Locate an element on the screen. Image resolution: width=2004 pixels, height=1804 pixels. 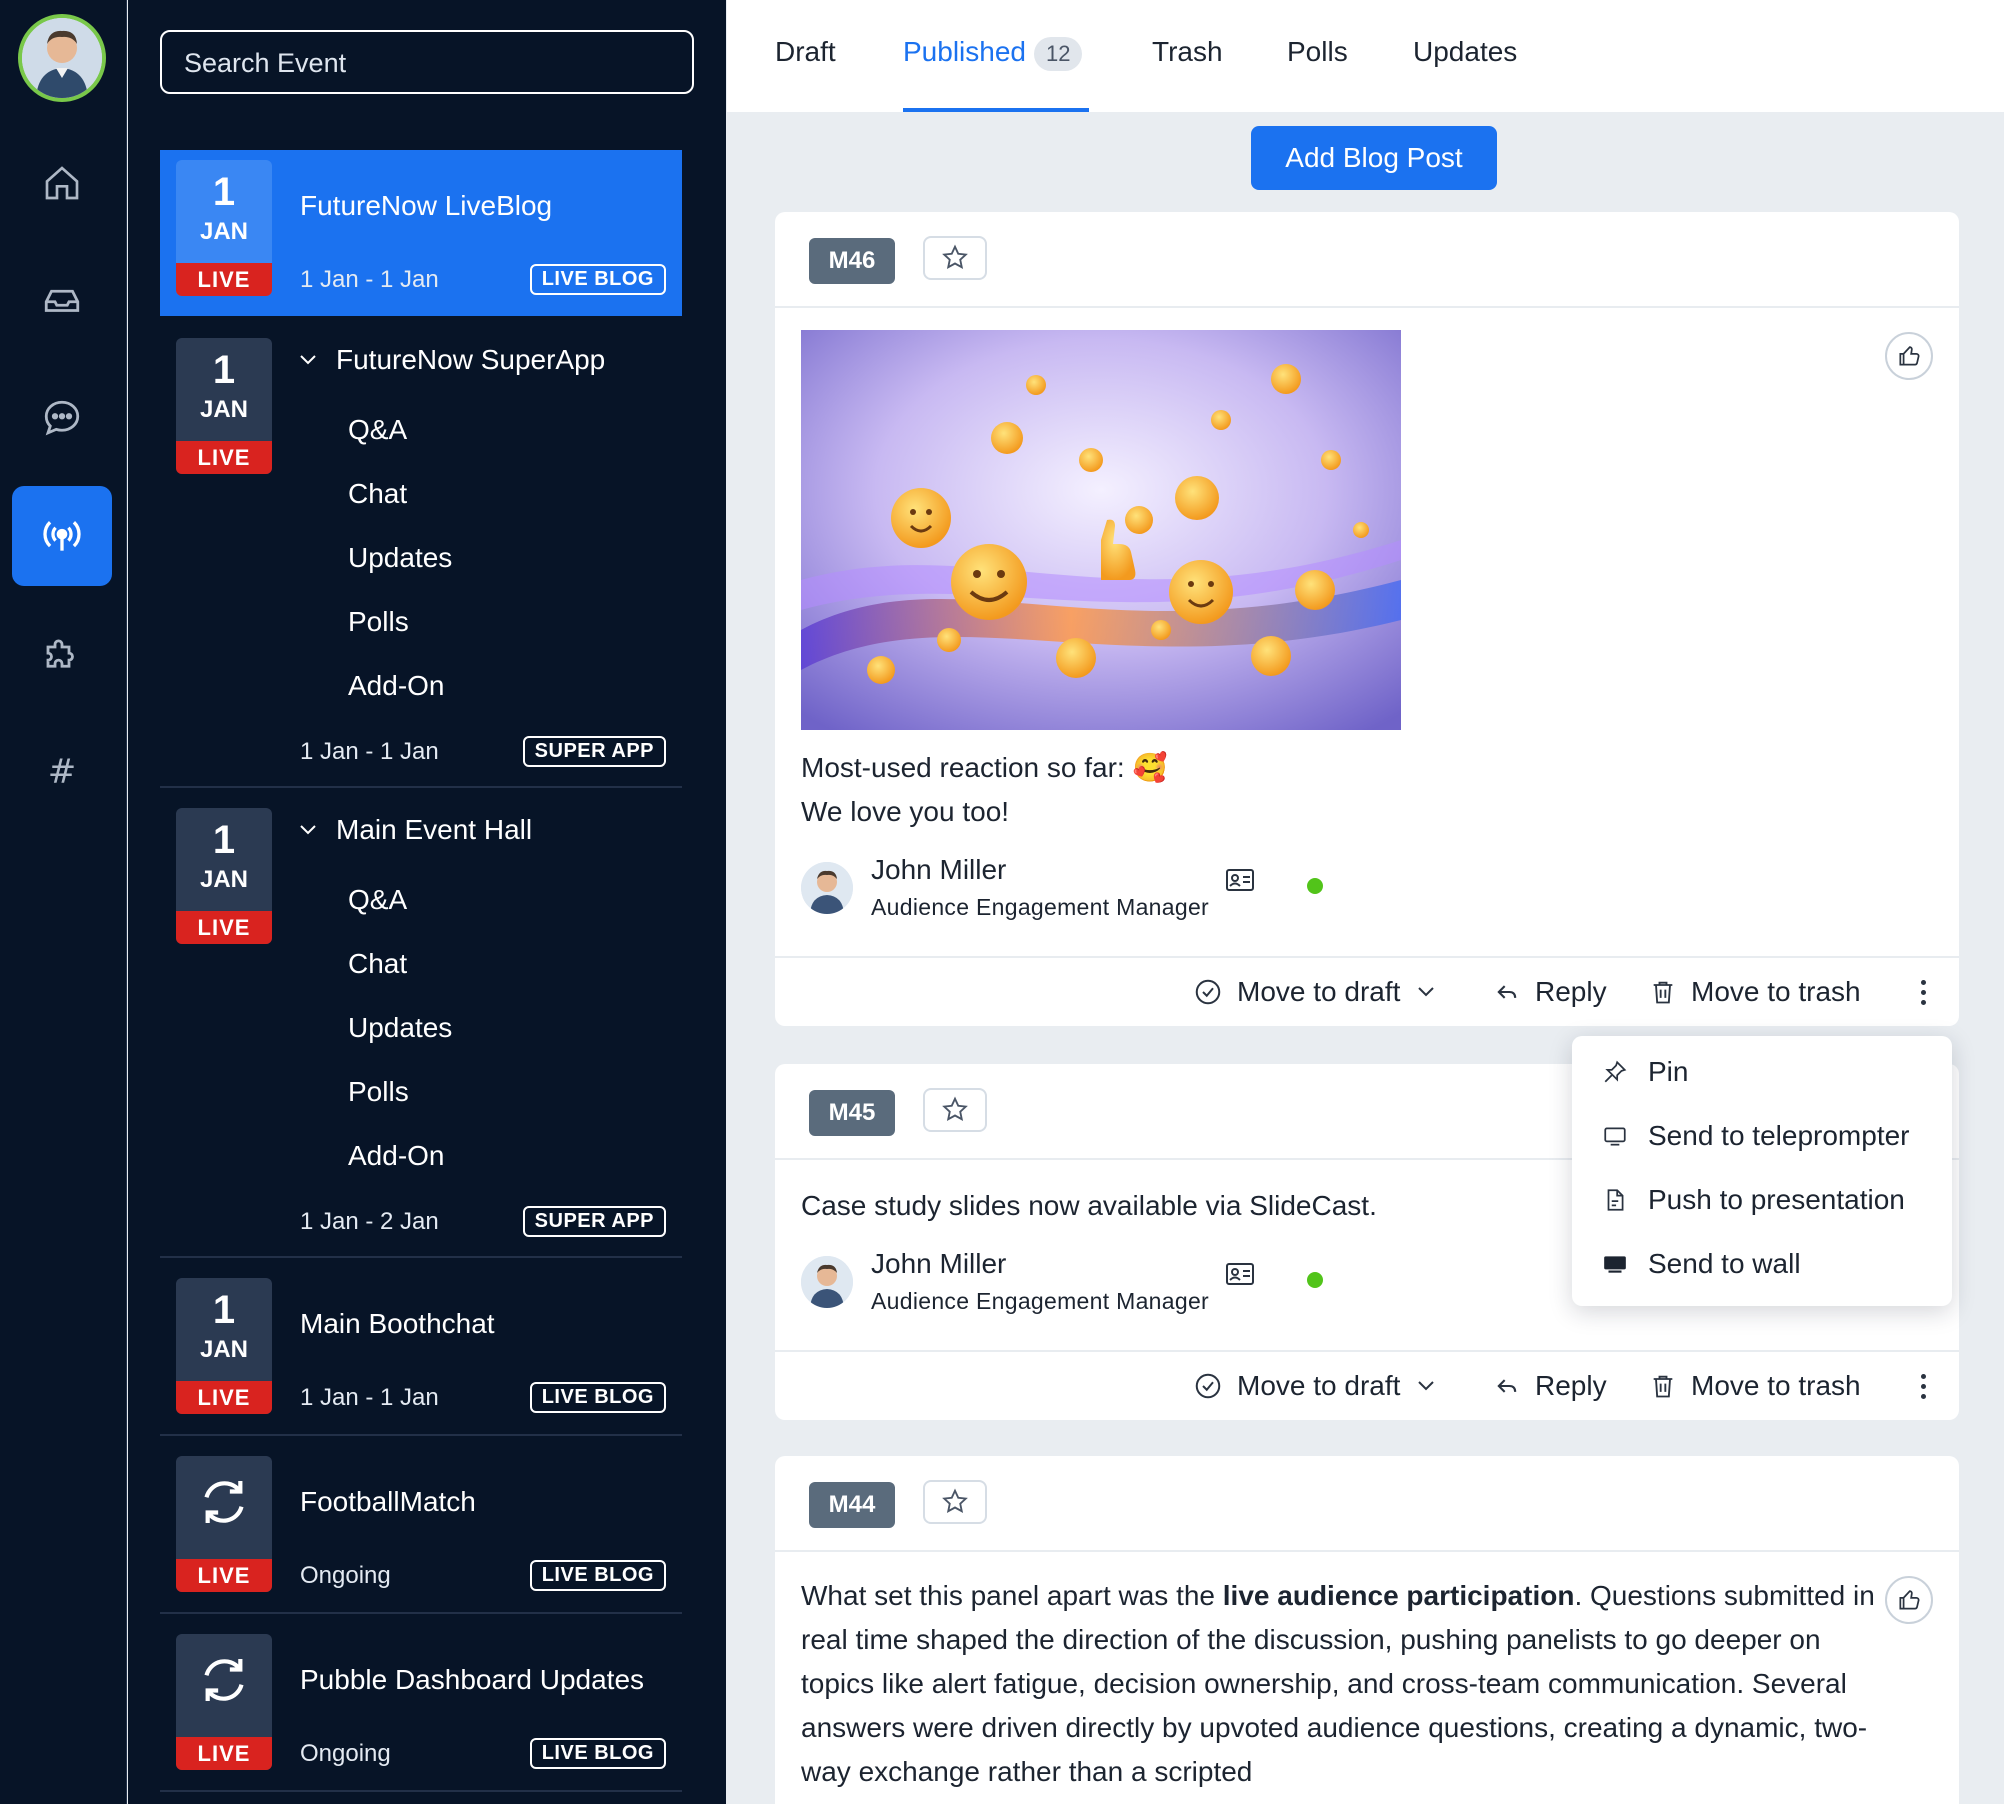
post-id-badge: M45 is located at coordinates (852, 1113).